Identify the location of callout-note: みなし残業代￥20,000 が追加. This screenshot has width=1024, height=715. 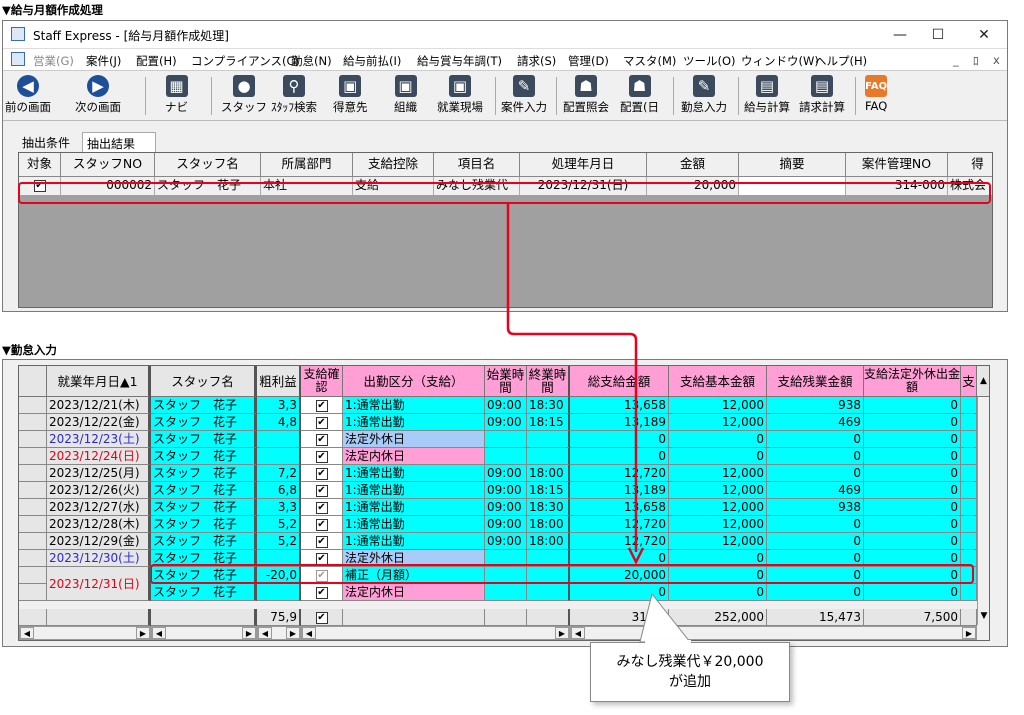
(690, 672).